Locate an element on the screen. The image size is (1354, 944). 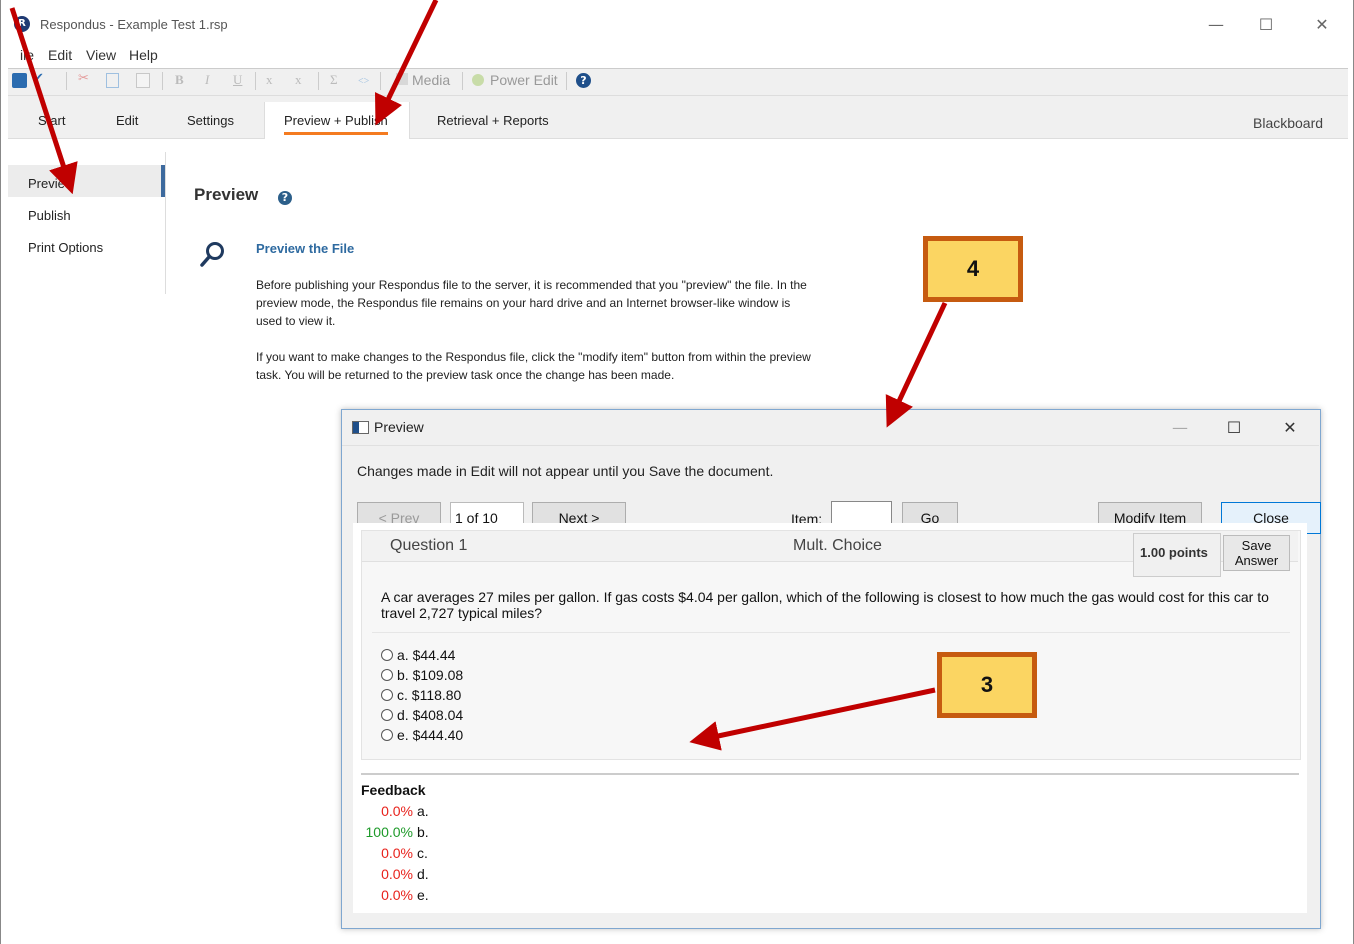
answer-choice-e: e. $444.40 is located at coordinates (422, 735).